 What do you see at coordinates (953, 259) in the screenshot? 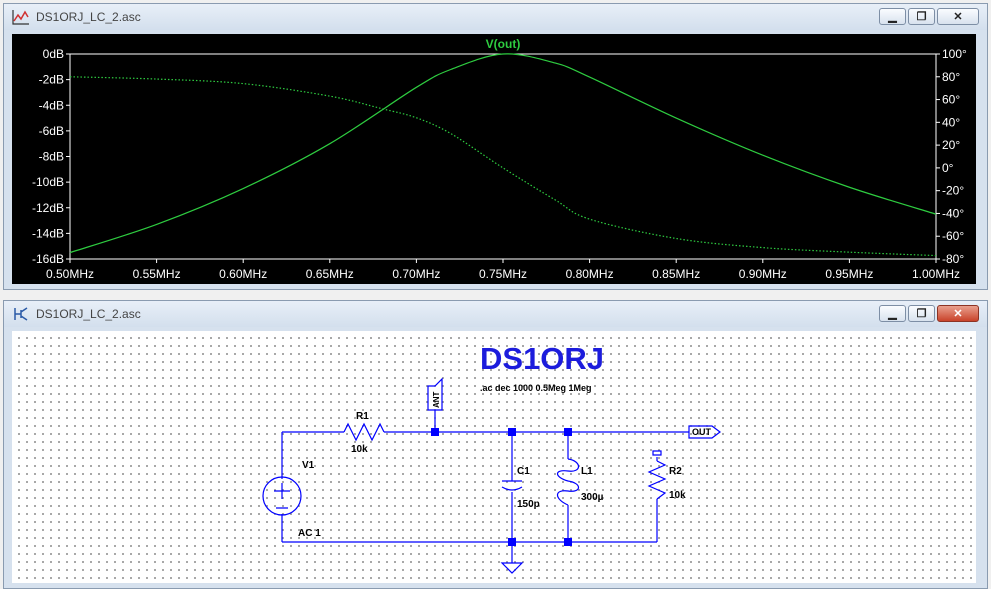
I see `right-axis-tick-label: -80°` at bounding box center [953, 259].